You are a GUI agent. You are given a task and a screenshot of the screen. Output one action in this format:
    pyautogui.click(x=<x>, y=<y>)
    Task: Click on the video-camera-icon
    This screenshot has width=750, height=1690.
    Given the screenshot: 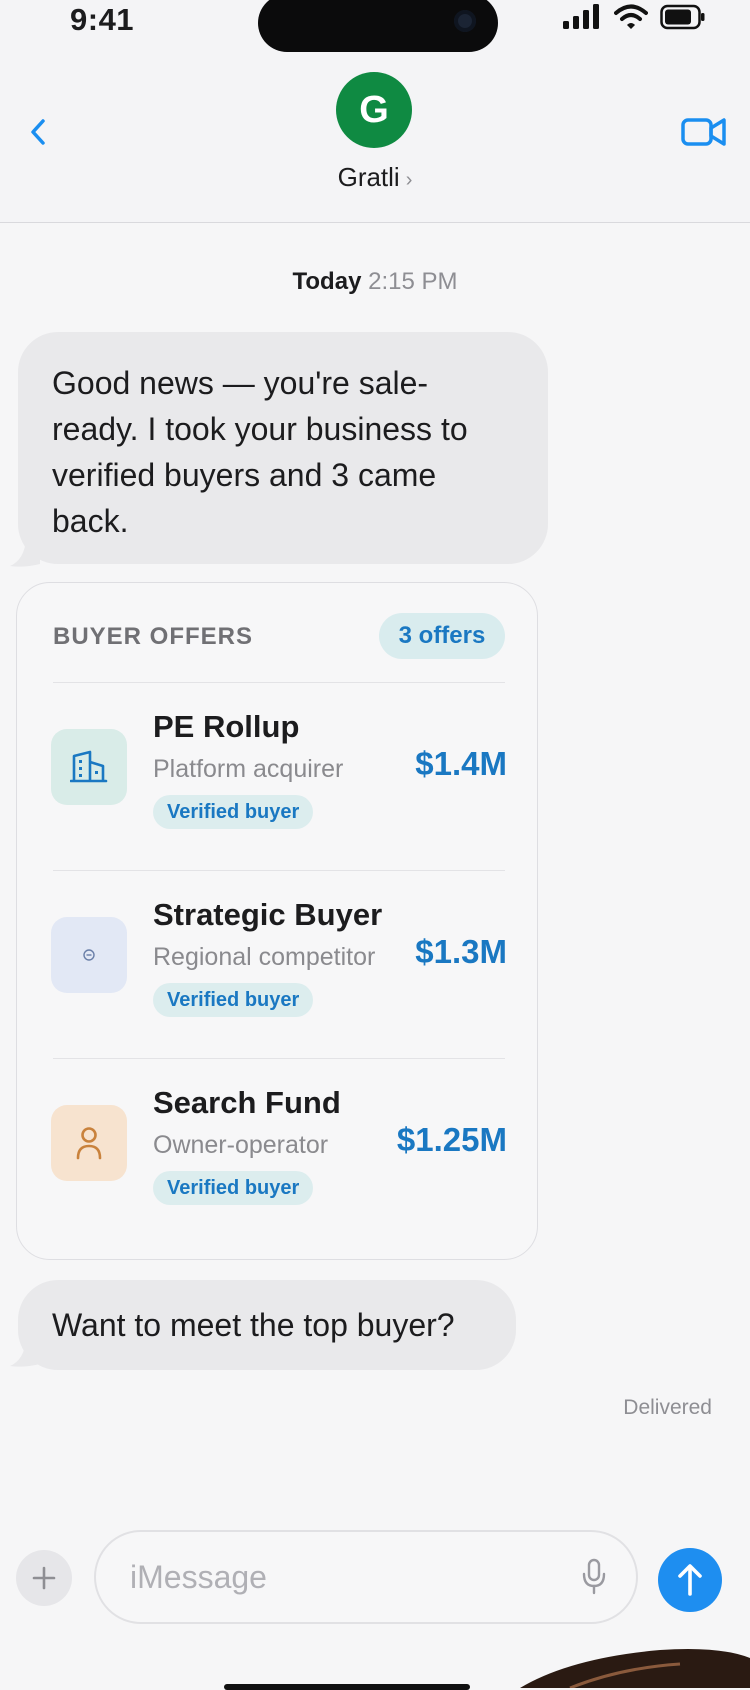 What is the action you would take?
    pyautogui.click(x=703, y=132)
    